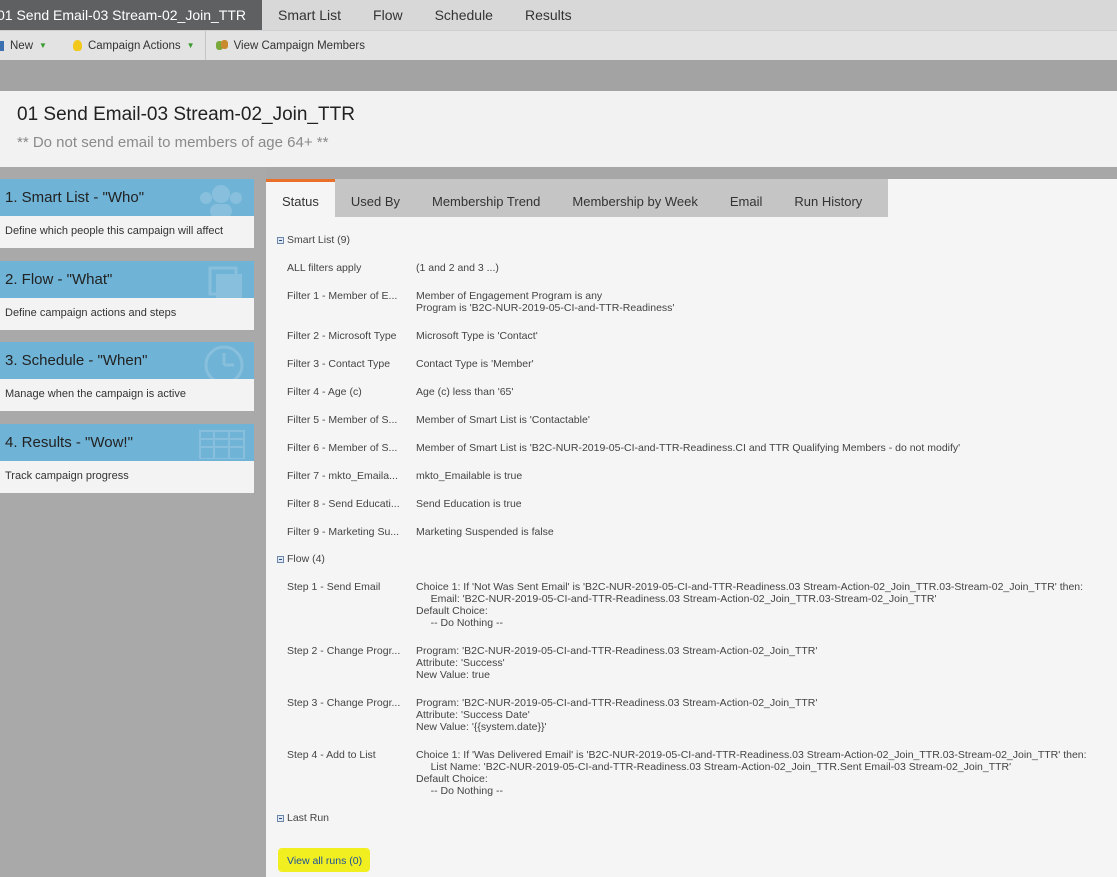 This screenshot has width=1117, height=877. What do you see at coordinates (59, 279) in the screenshot?
I see `card-title: 2. Flow - "What"` at bounding box center [59, 279].